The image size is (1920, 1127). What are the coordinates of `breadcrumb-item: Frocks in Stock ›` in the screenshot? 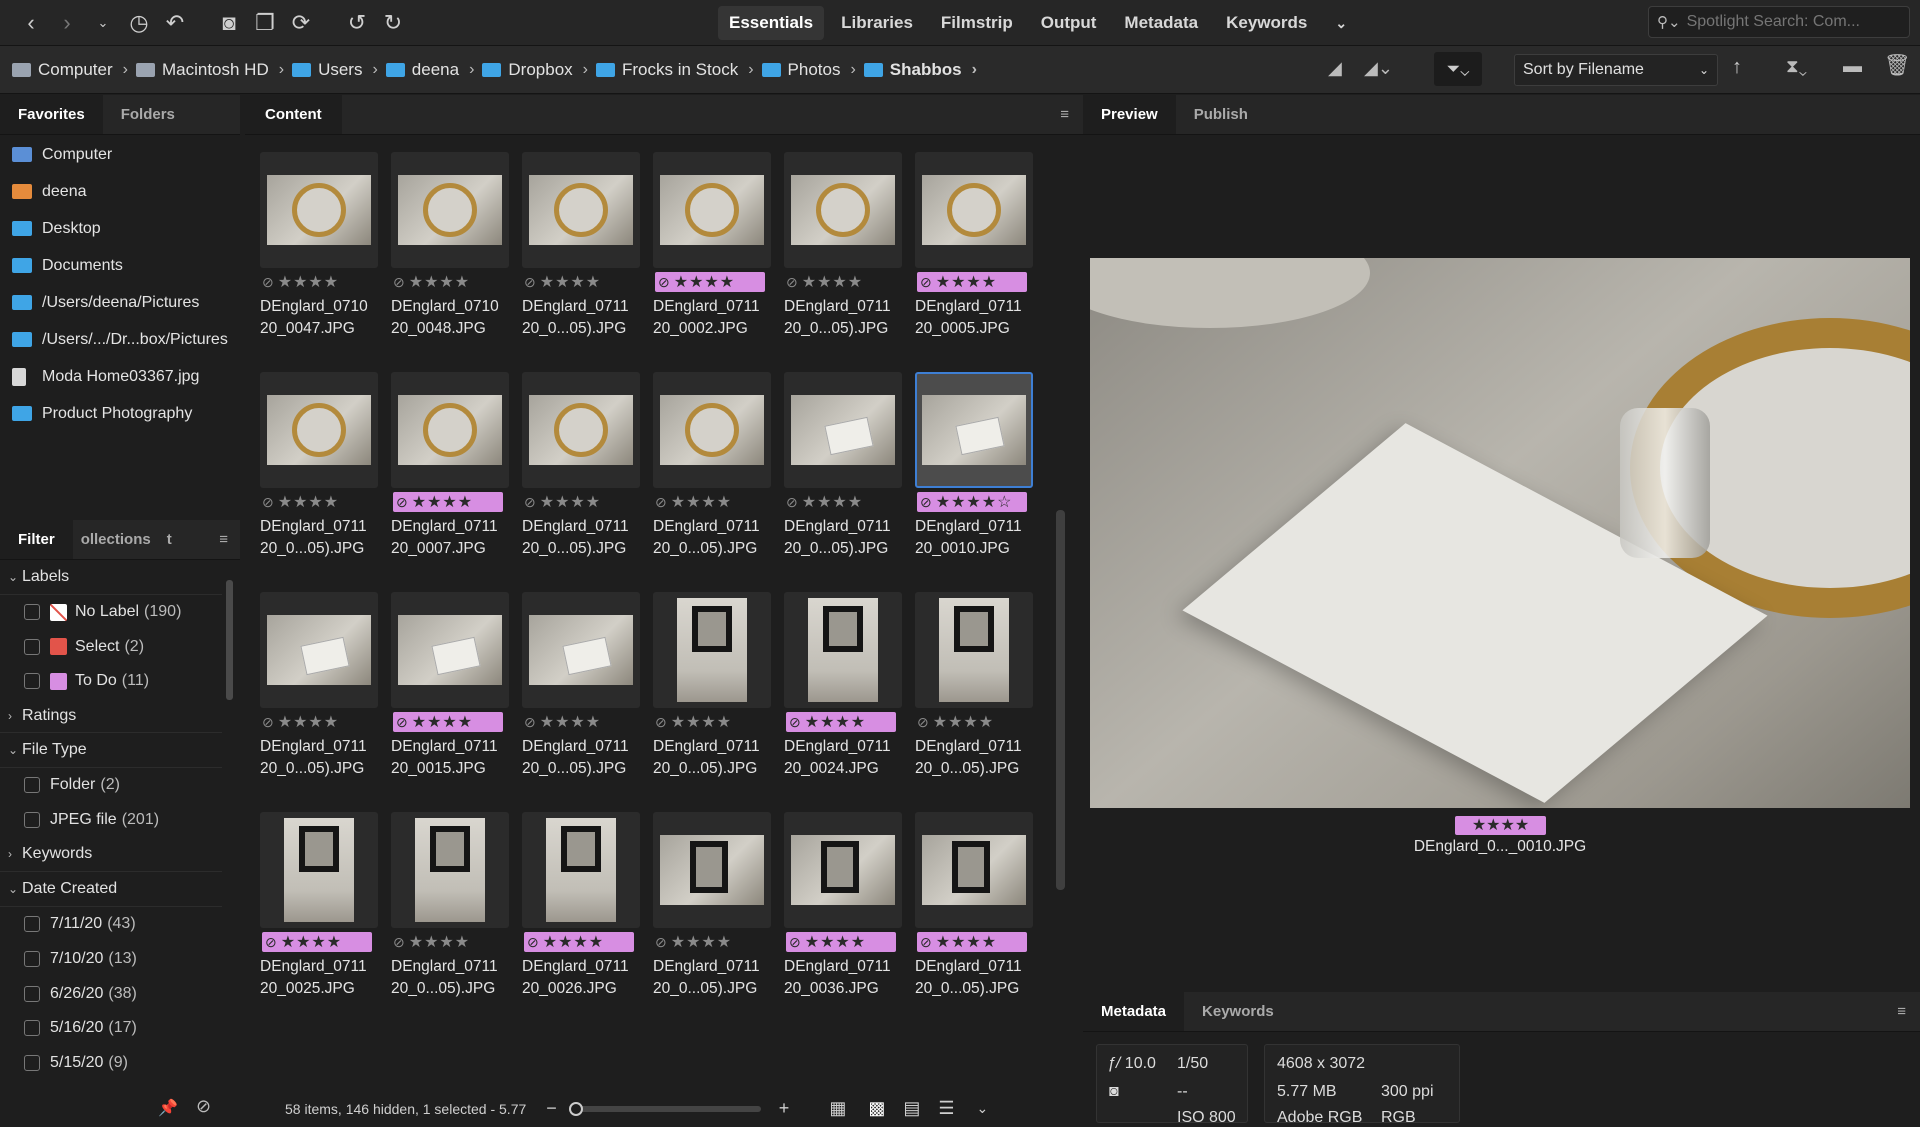 It's located at (675, 70).